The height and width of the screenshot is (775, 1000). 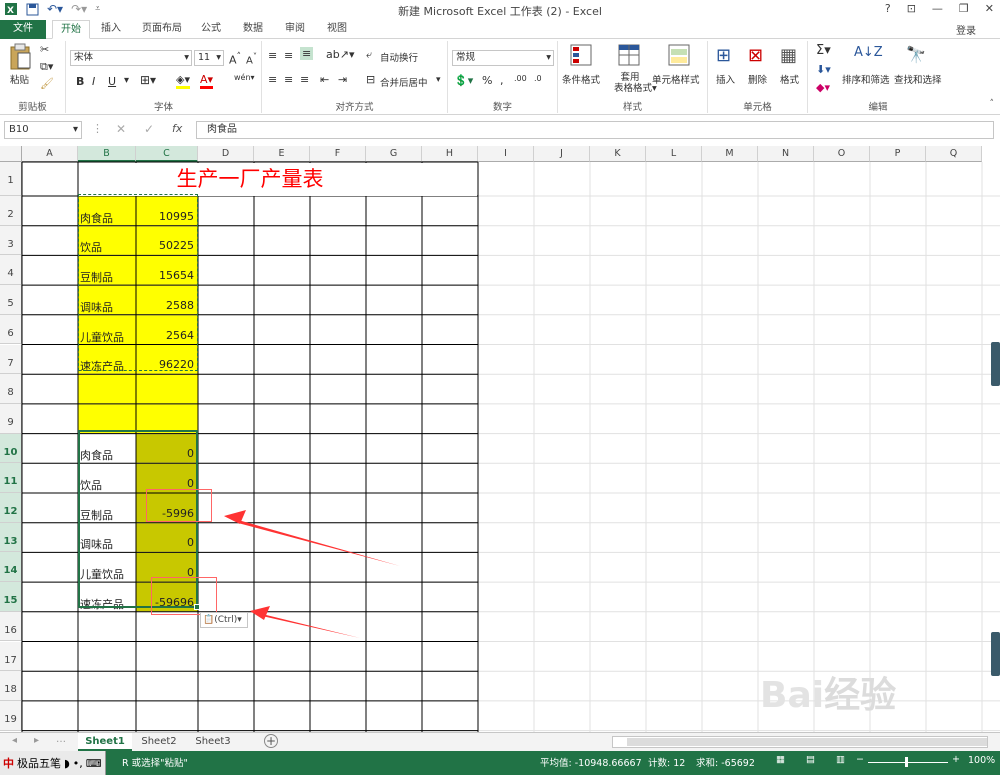 I want to click on merge-center-icon: ⊟, so click(x=370, y=79).